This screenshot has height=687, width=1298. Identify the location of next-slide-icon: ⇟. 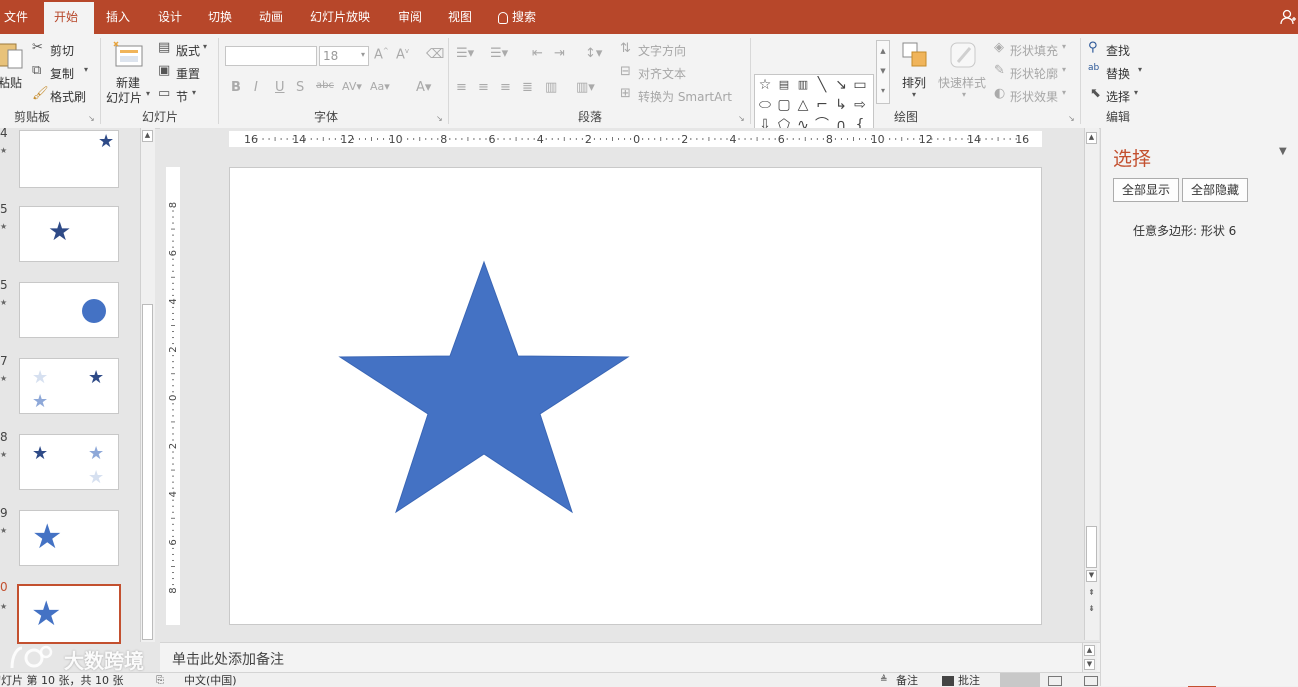
(1091, 608).